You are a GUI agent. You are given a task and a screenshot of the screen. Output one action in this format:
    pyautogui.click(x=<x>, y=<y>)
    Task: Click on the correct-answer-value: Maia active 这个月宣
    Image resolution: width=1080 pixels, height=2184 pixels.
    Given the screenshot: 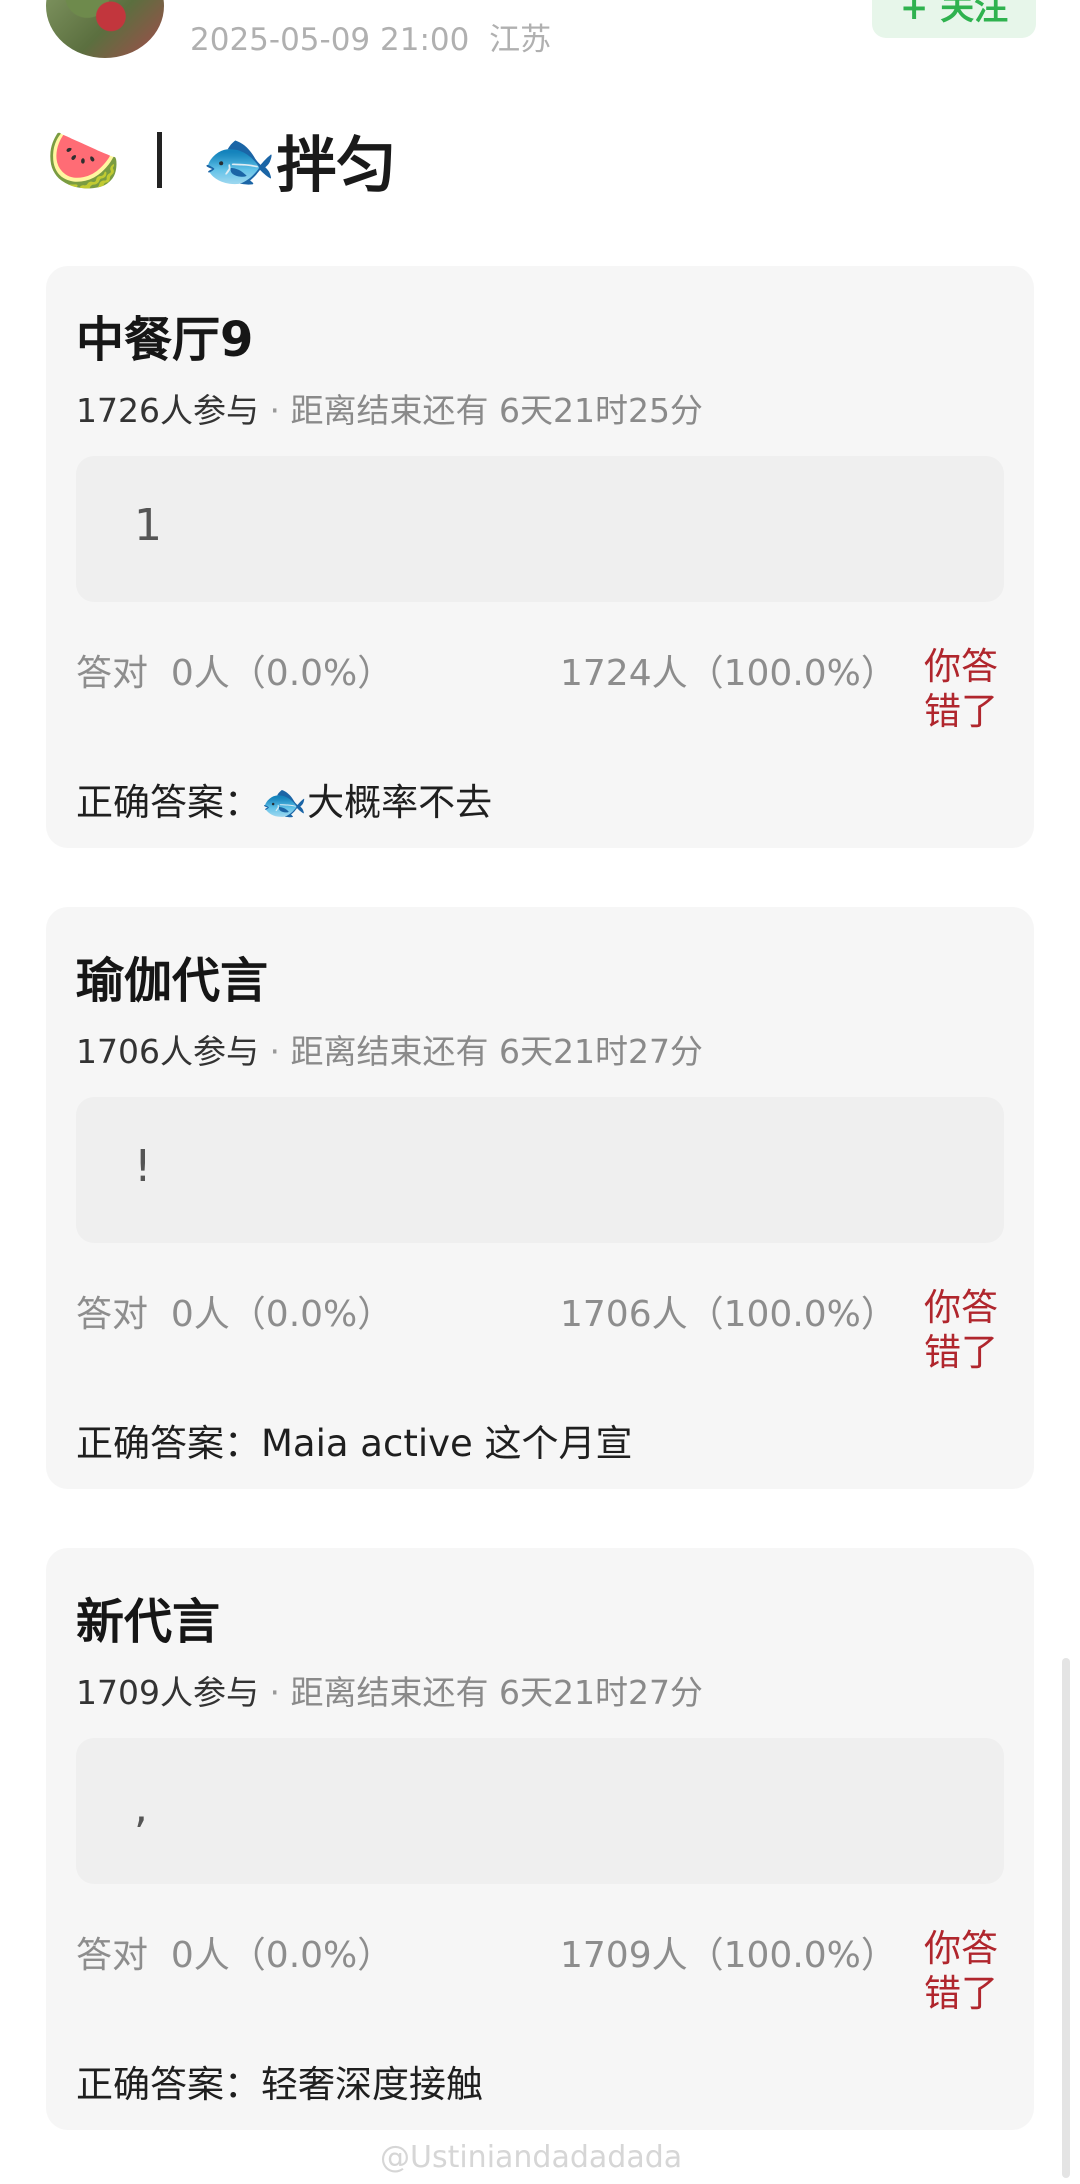 What is the action you would take?
    pyautogui.click(x=447, y=1443)
    